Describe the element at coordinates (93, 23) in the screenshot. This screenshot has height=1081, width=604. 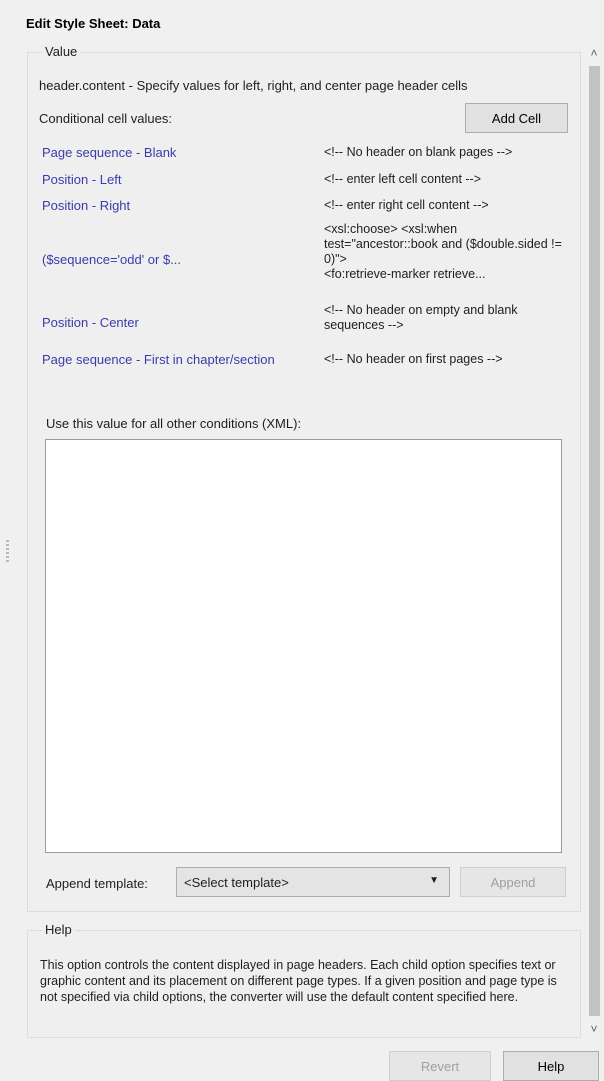
I see `dialog-title: Edit Style Sheet: Data` at that location.